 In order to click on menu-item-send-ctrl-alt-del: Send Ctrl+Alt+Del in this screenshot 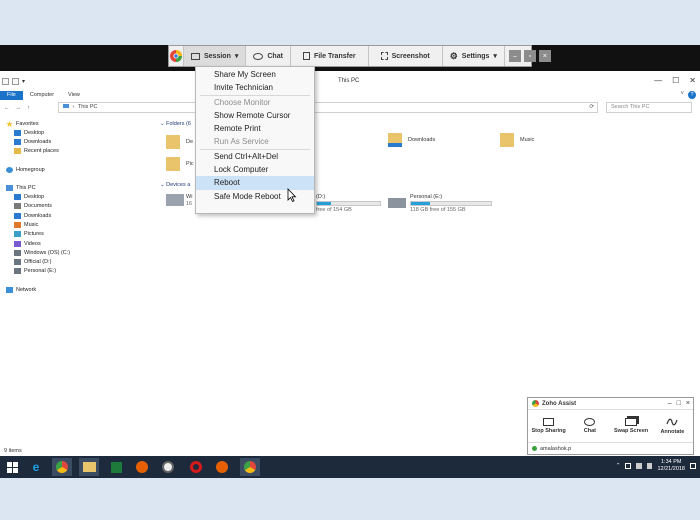, I will do `click(255, 156)`.